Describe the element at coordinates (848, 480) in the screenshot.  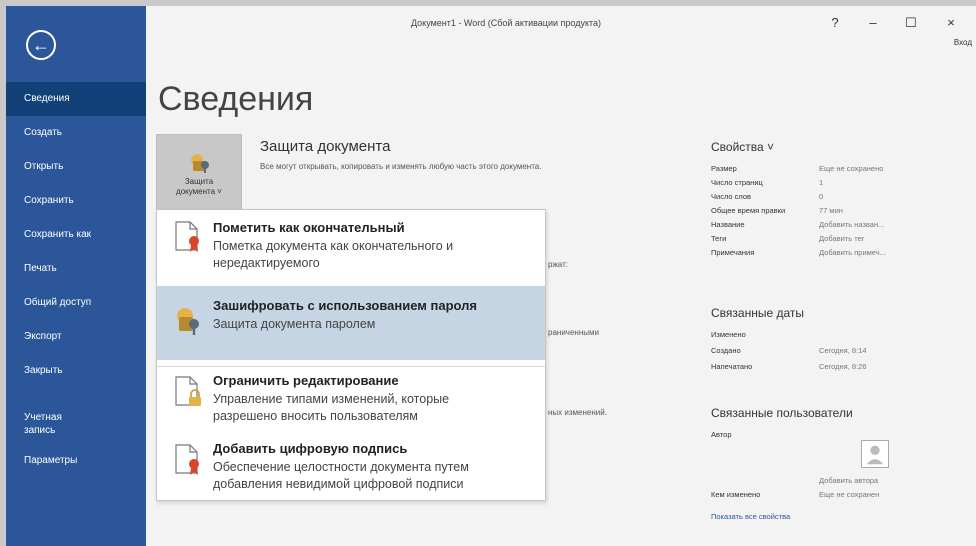
I see `add-author-link: Добавить автора` at that location.